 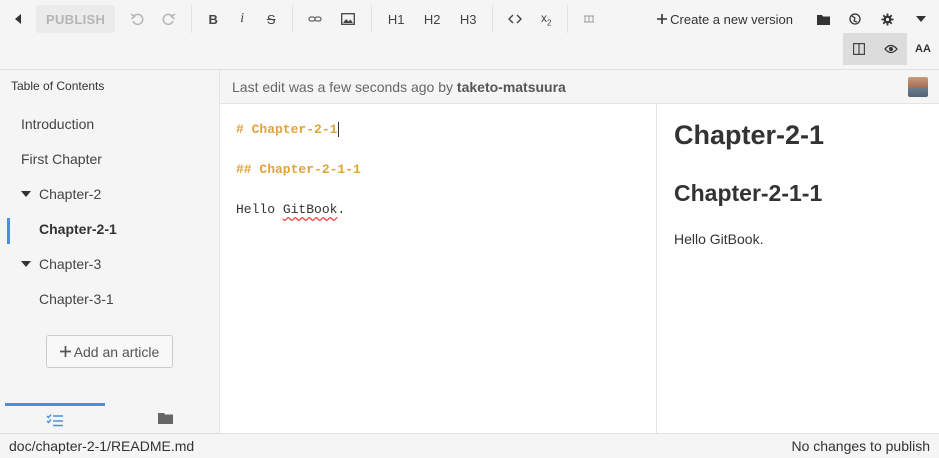 What do you see at coordinates (109, 264) in the screenshot?
I see `toc-item-chapter-3: Chapter-3` at bounding box center [109, 264].